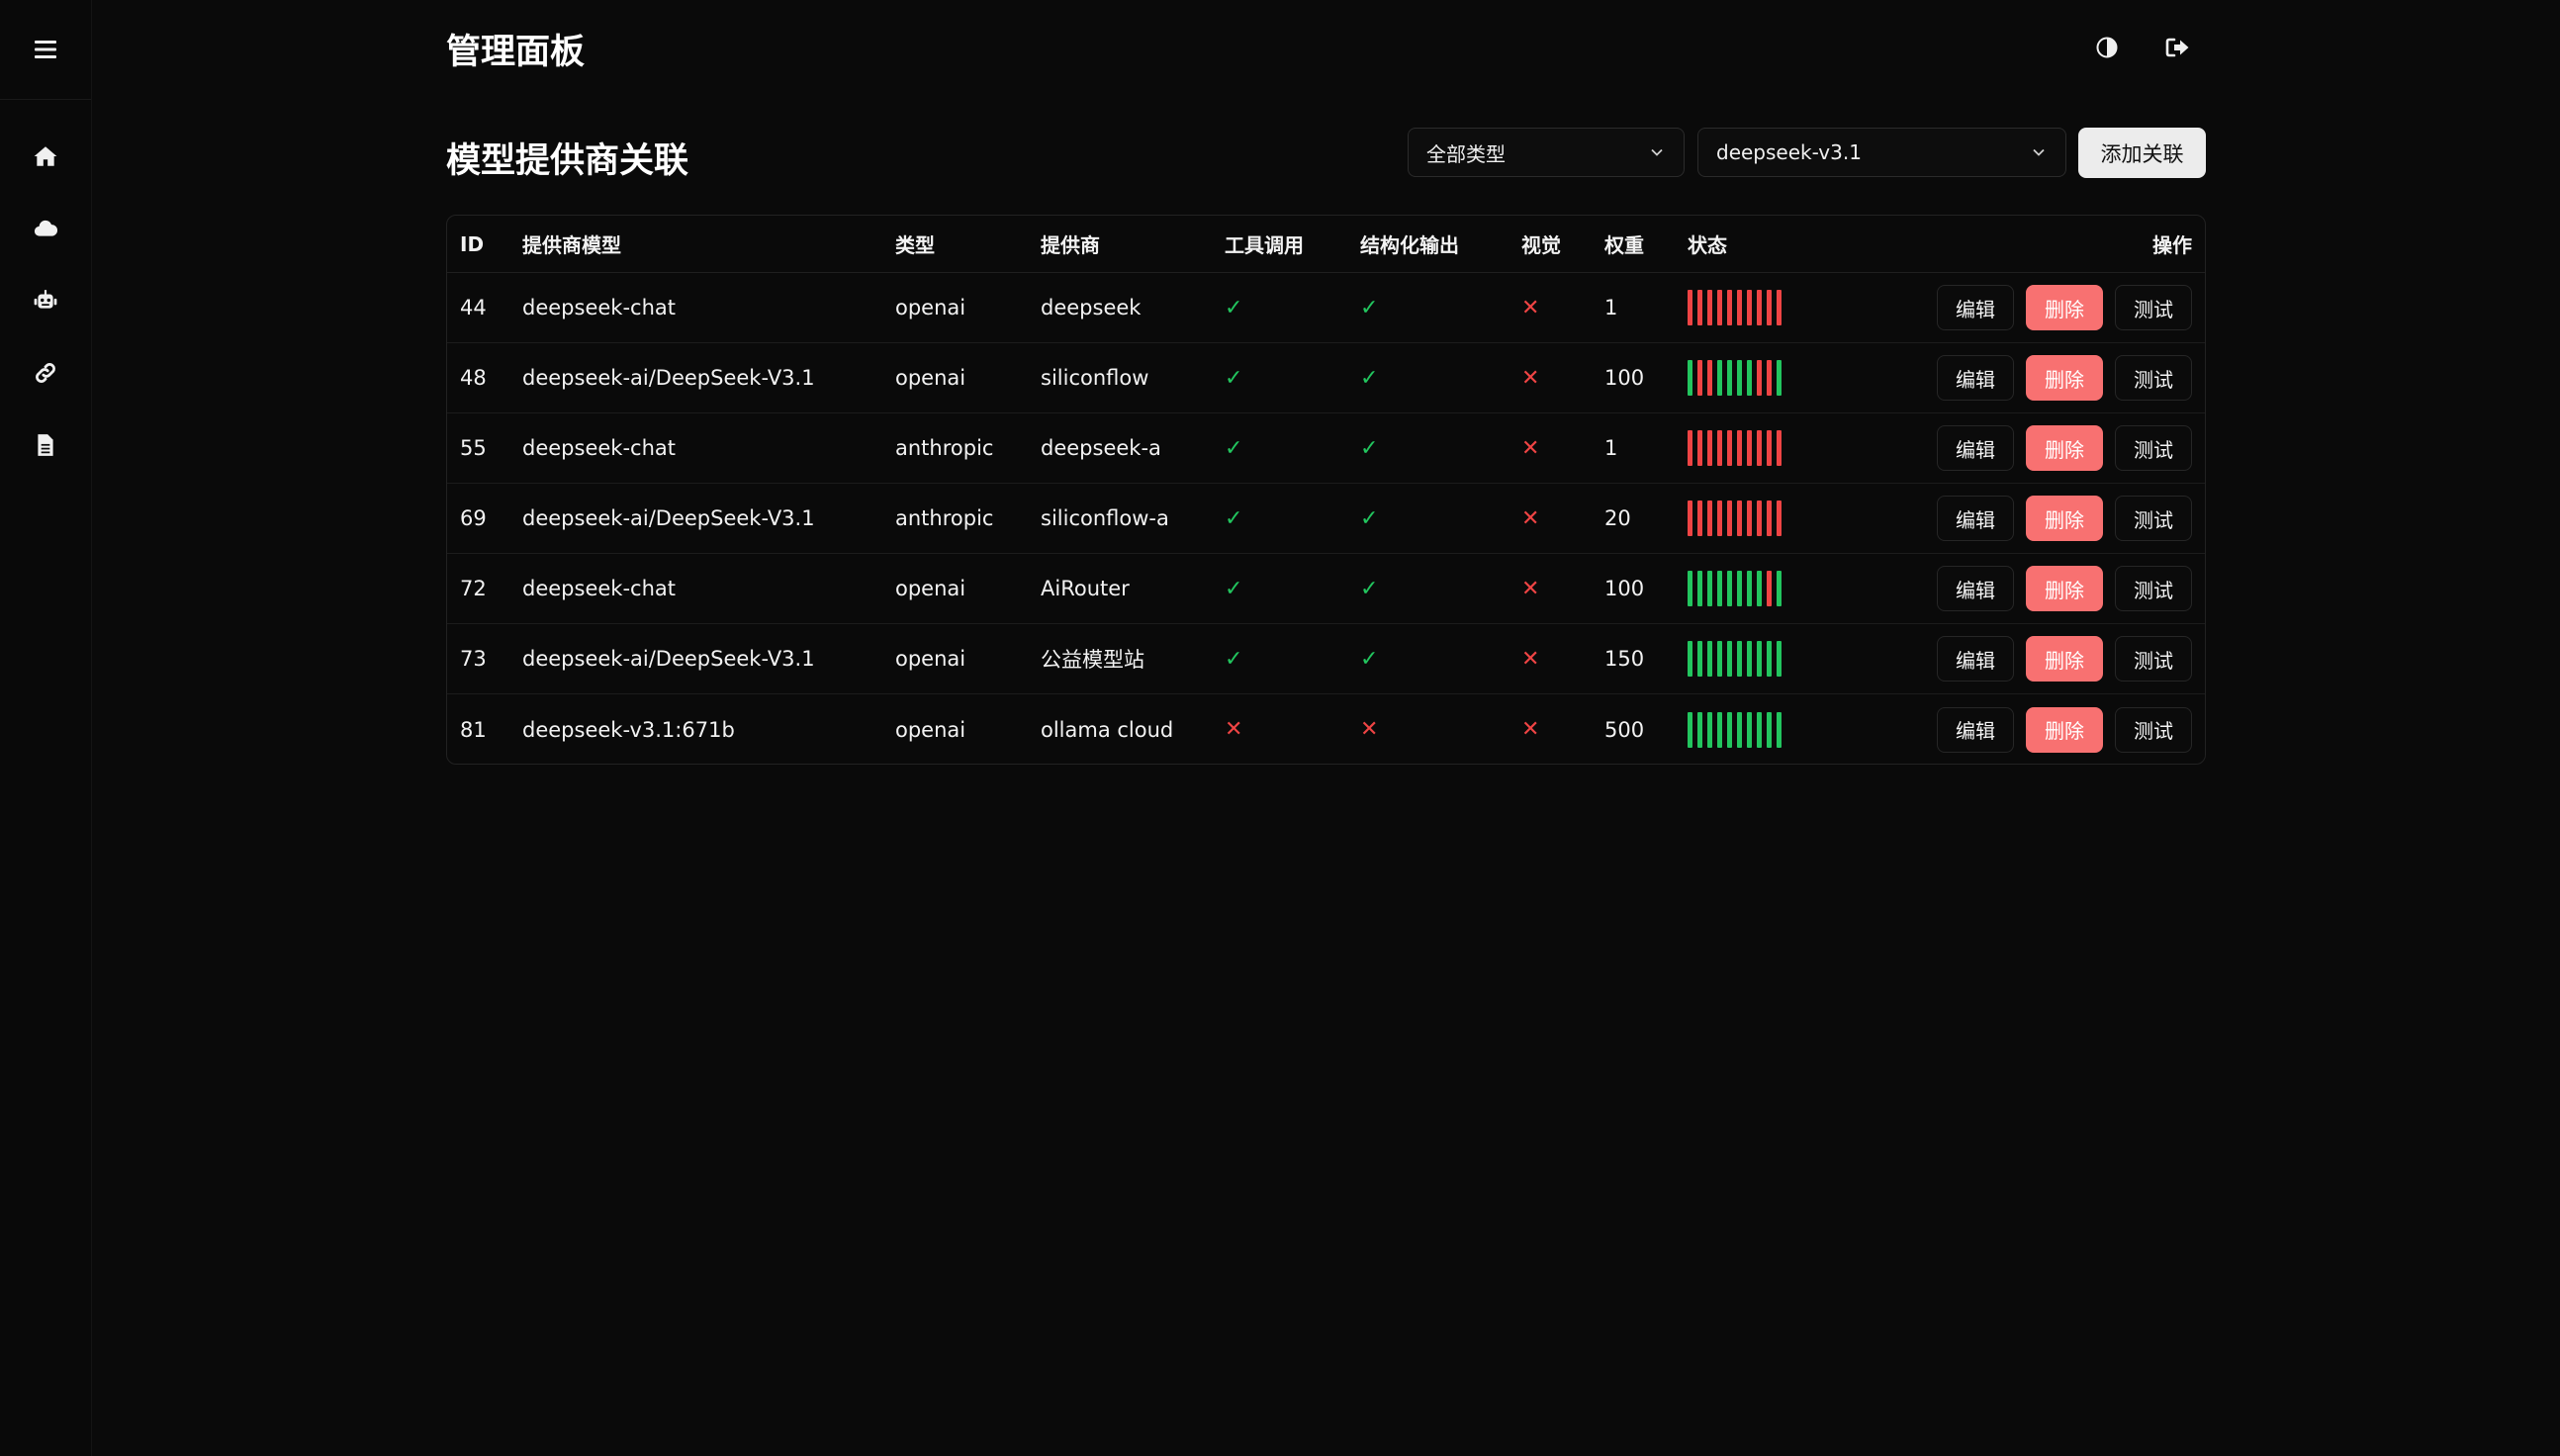 Image resolution: width=2560 pixels, height=1456 pixels. Describe the element at coordinates (2172, 245) in the screenshot. I see `header-actions: 操作` at that location.